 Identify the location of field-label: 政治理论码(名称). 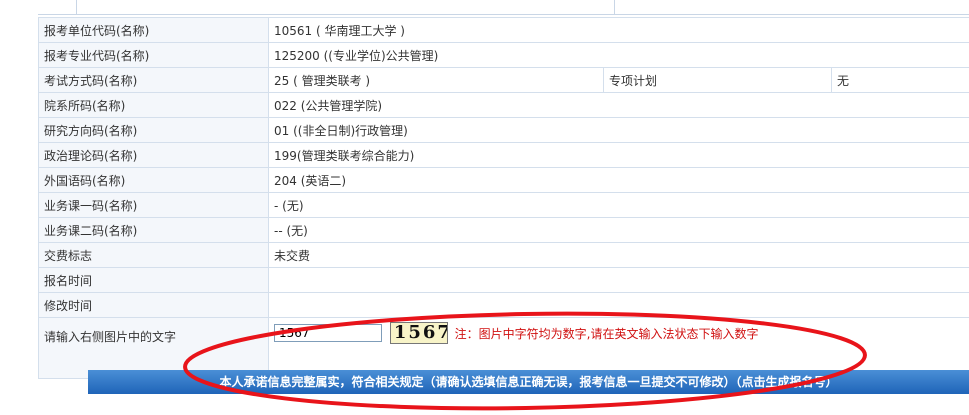
(153, 155).